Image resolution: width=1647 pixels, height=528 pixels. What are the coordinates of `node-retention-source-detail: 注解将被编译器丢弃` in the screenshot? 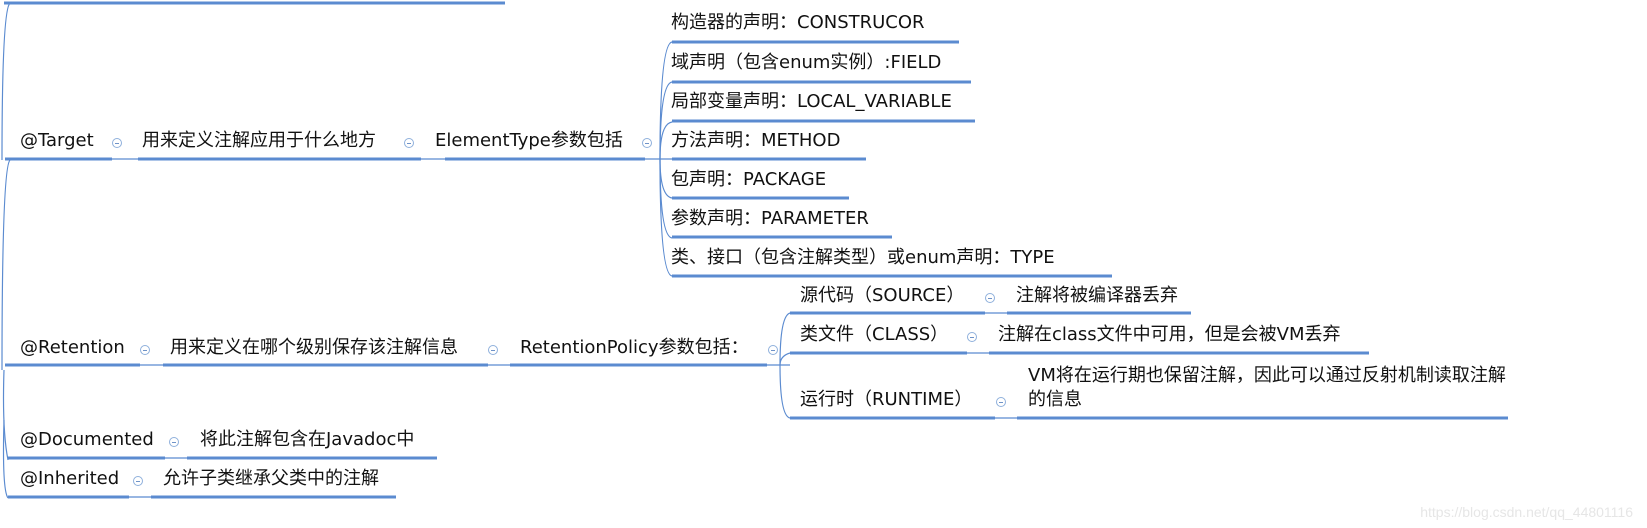 It's located at (1097, 296).